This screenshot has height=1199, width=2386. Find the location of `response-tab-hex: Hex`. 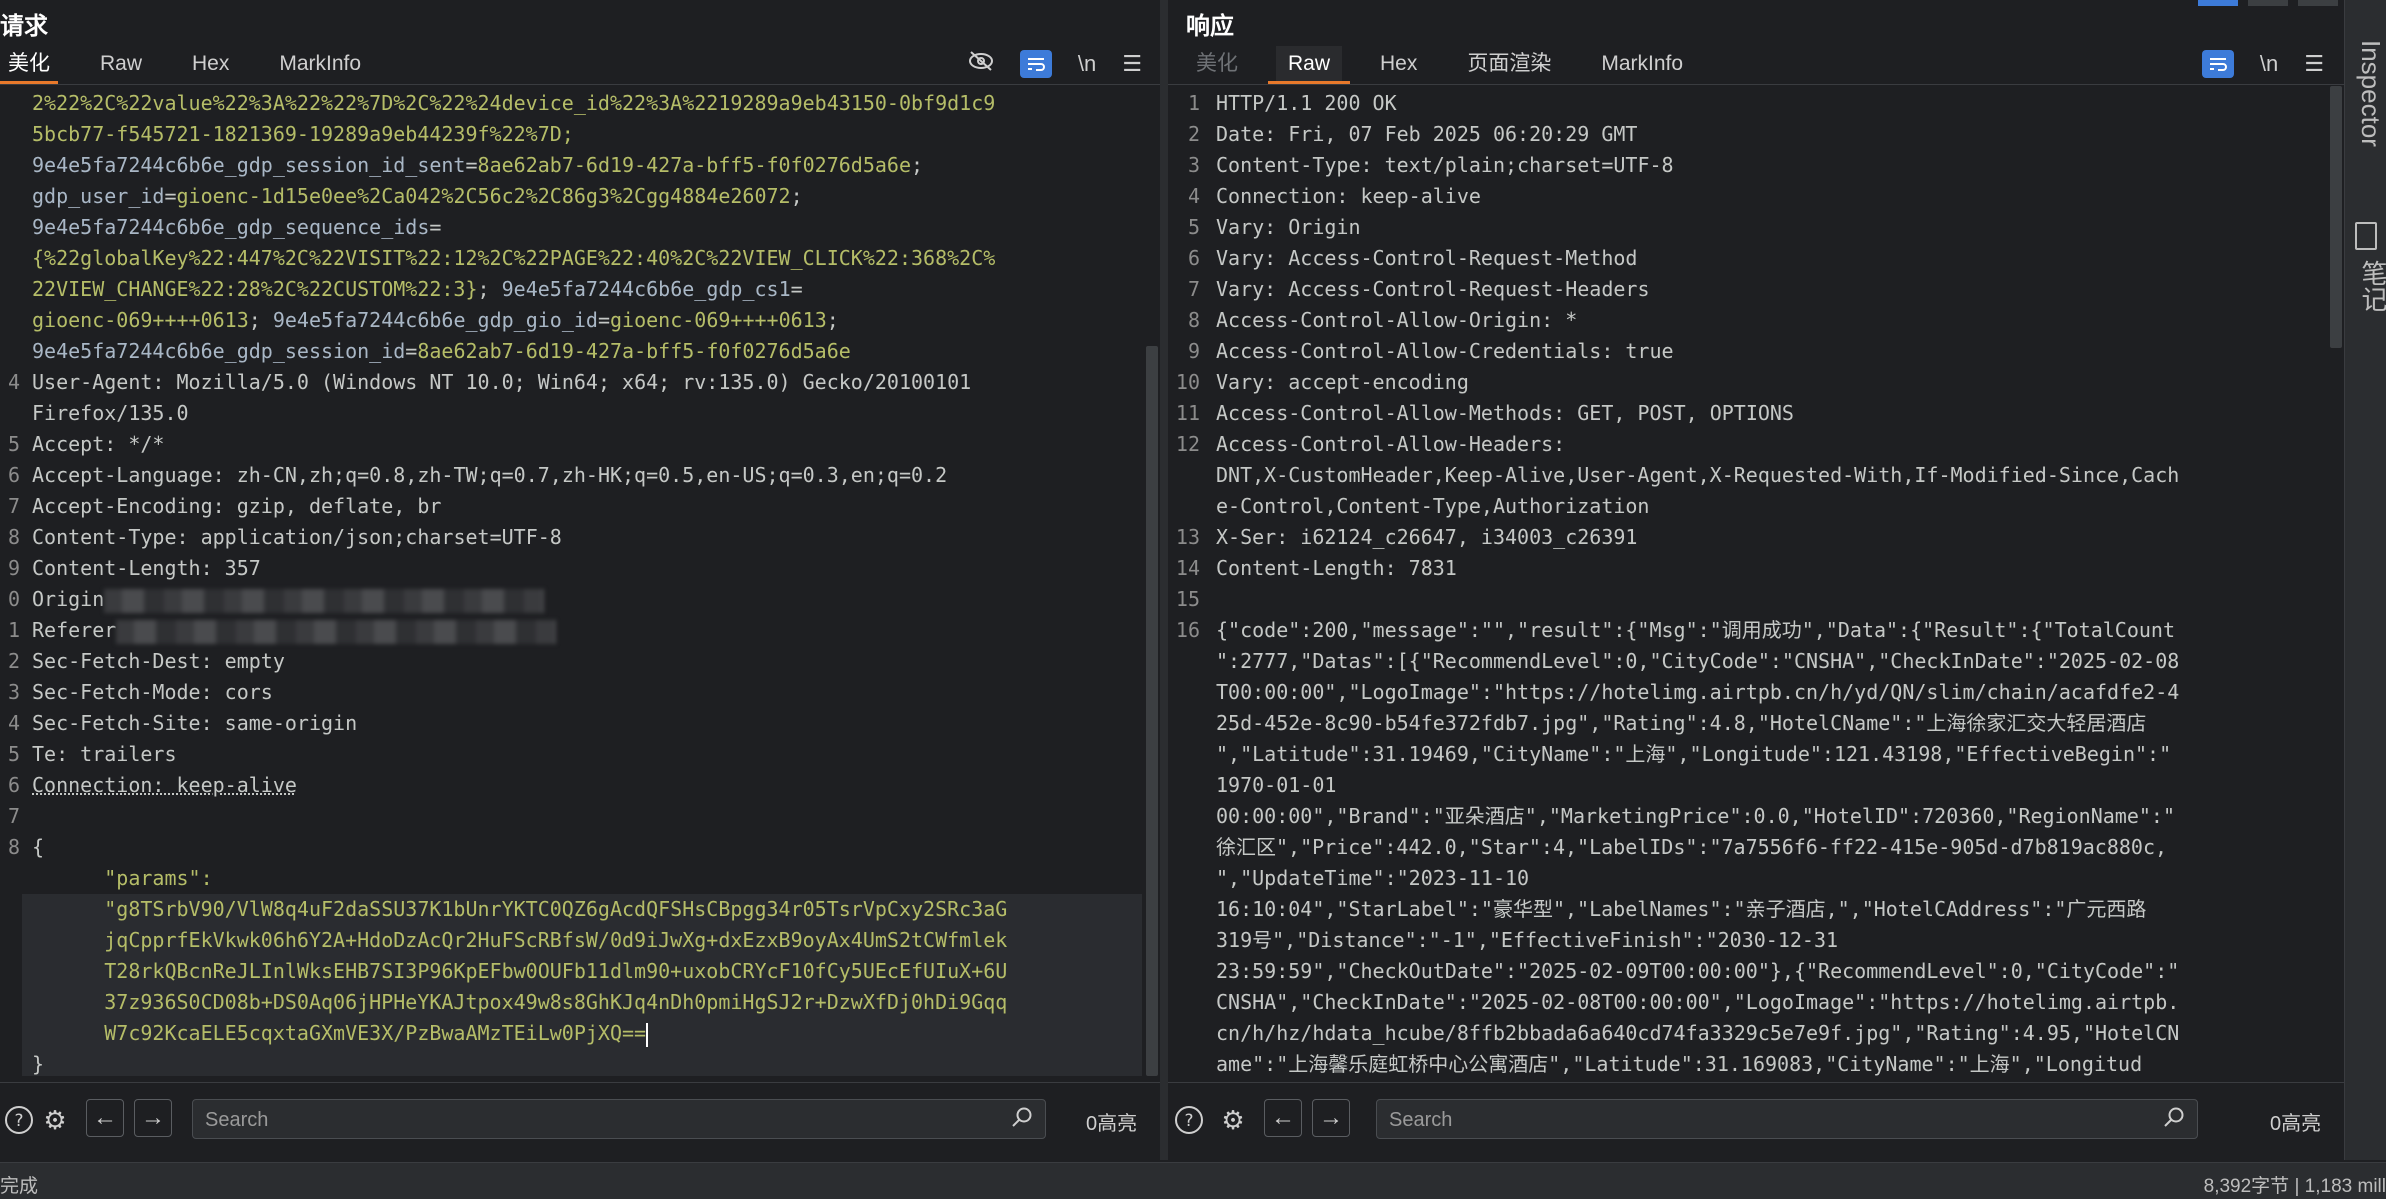

response-tab-hex: Hex is located at coordinates (1398, 64).